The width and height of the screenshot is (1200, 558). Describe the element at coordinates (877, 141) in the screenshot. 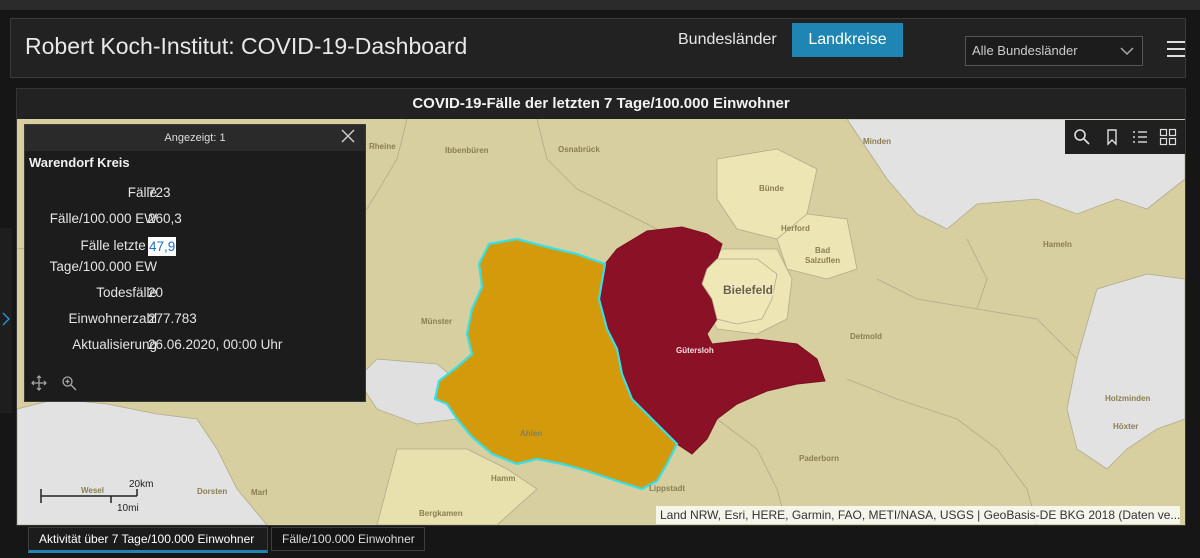

I see `svg-text: Minden` at that location.